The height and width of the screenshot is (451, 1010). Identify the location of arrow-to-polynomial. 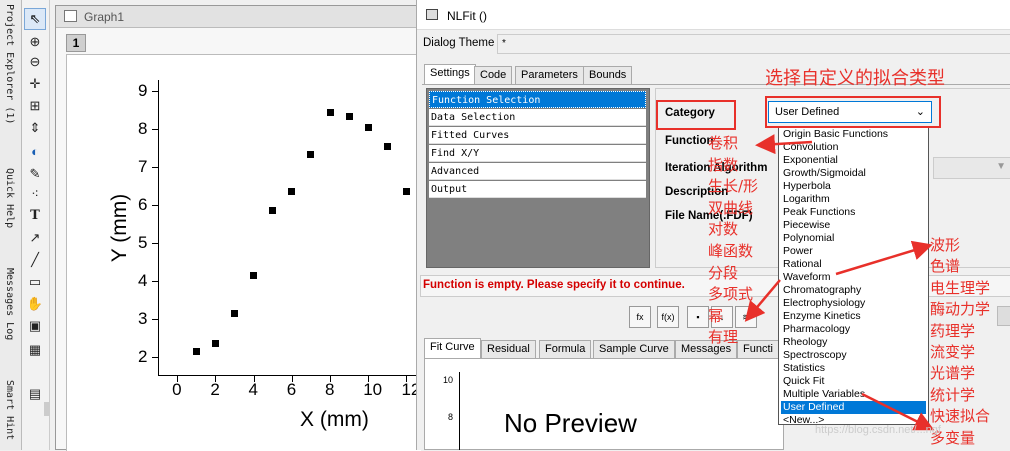
(762, 300).